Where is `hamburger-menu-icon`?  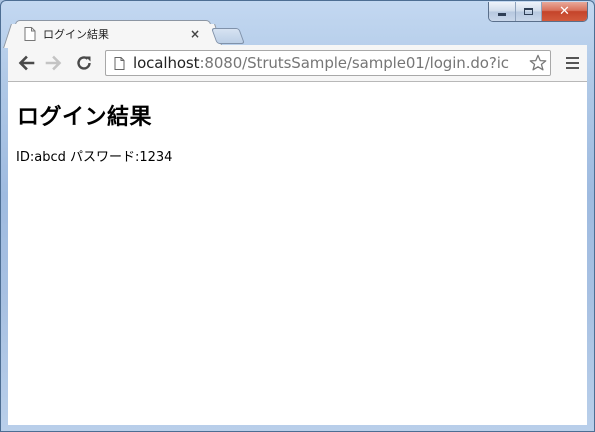 hamburger-menu-icon is located at coordinates (572, 58).